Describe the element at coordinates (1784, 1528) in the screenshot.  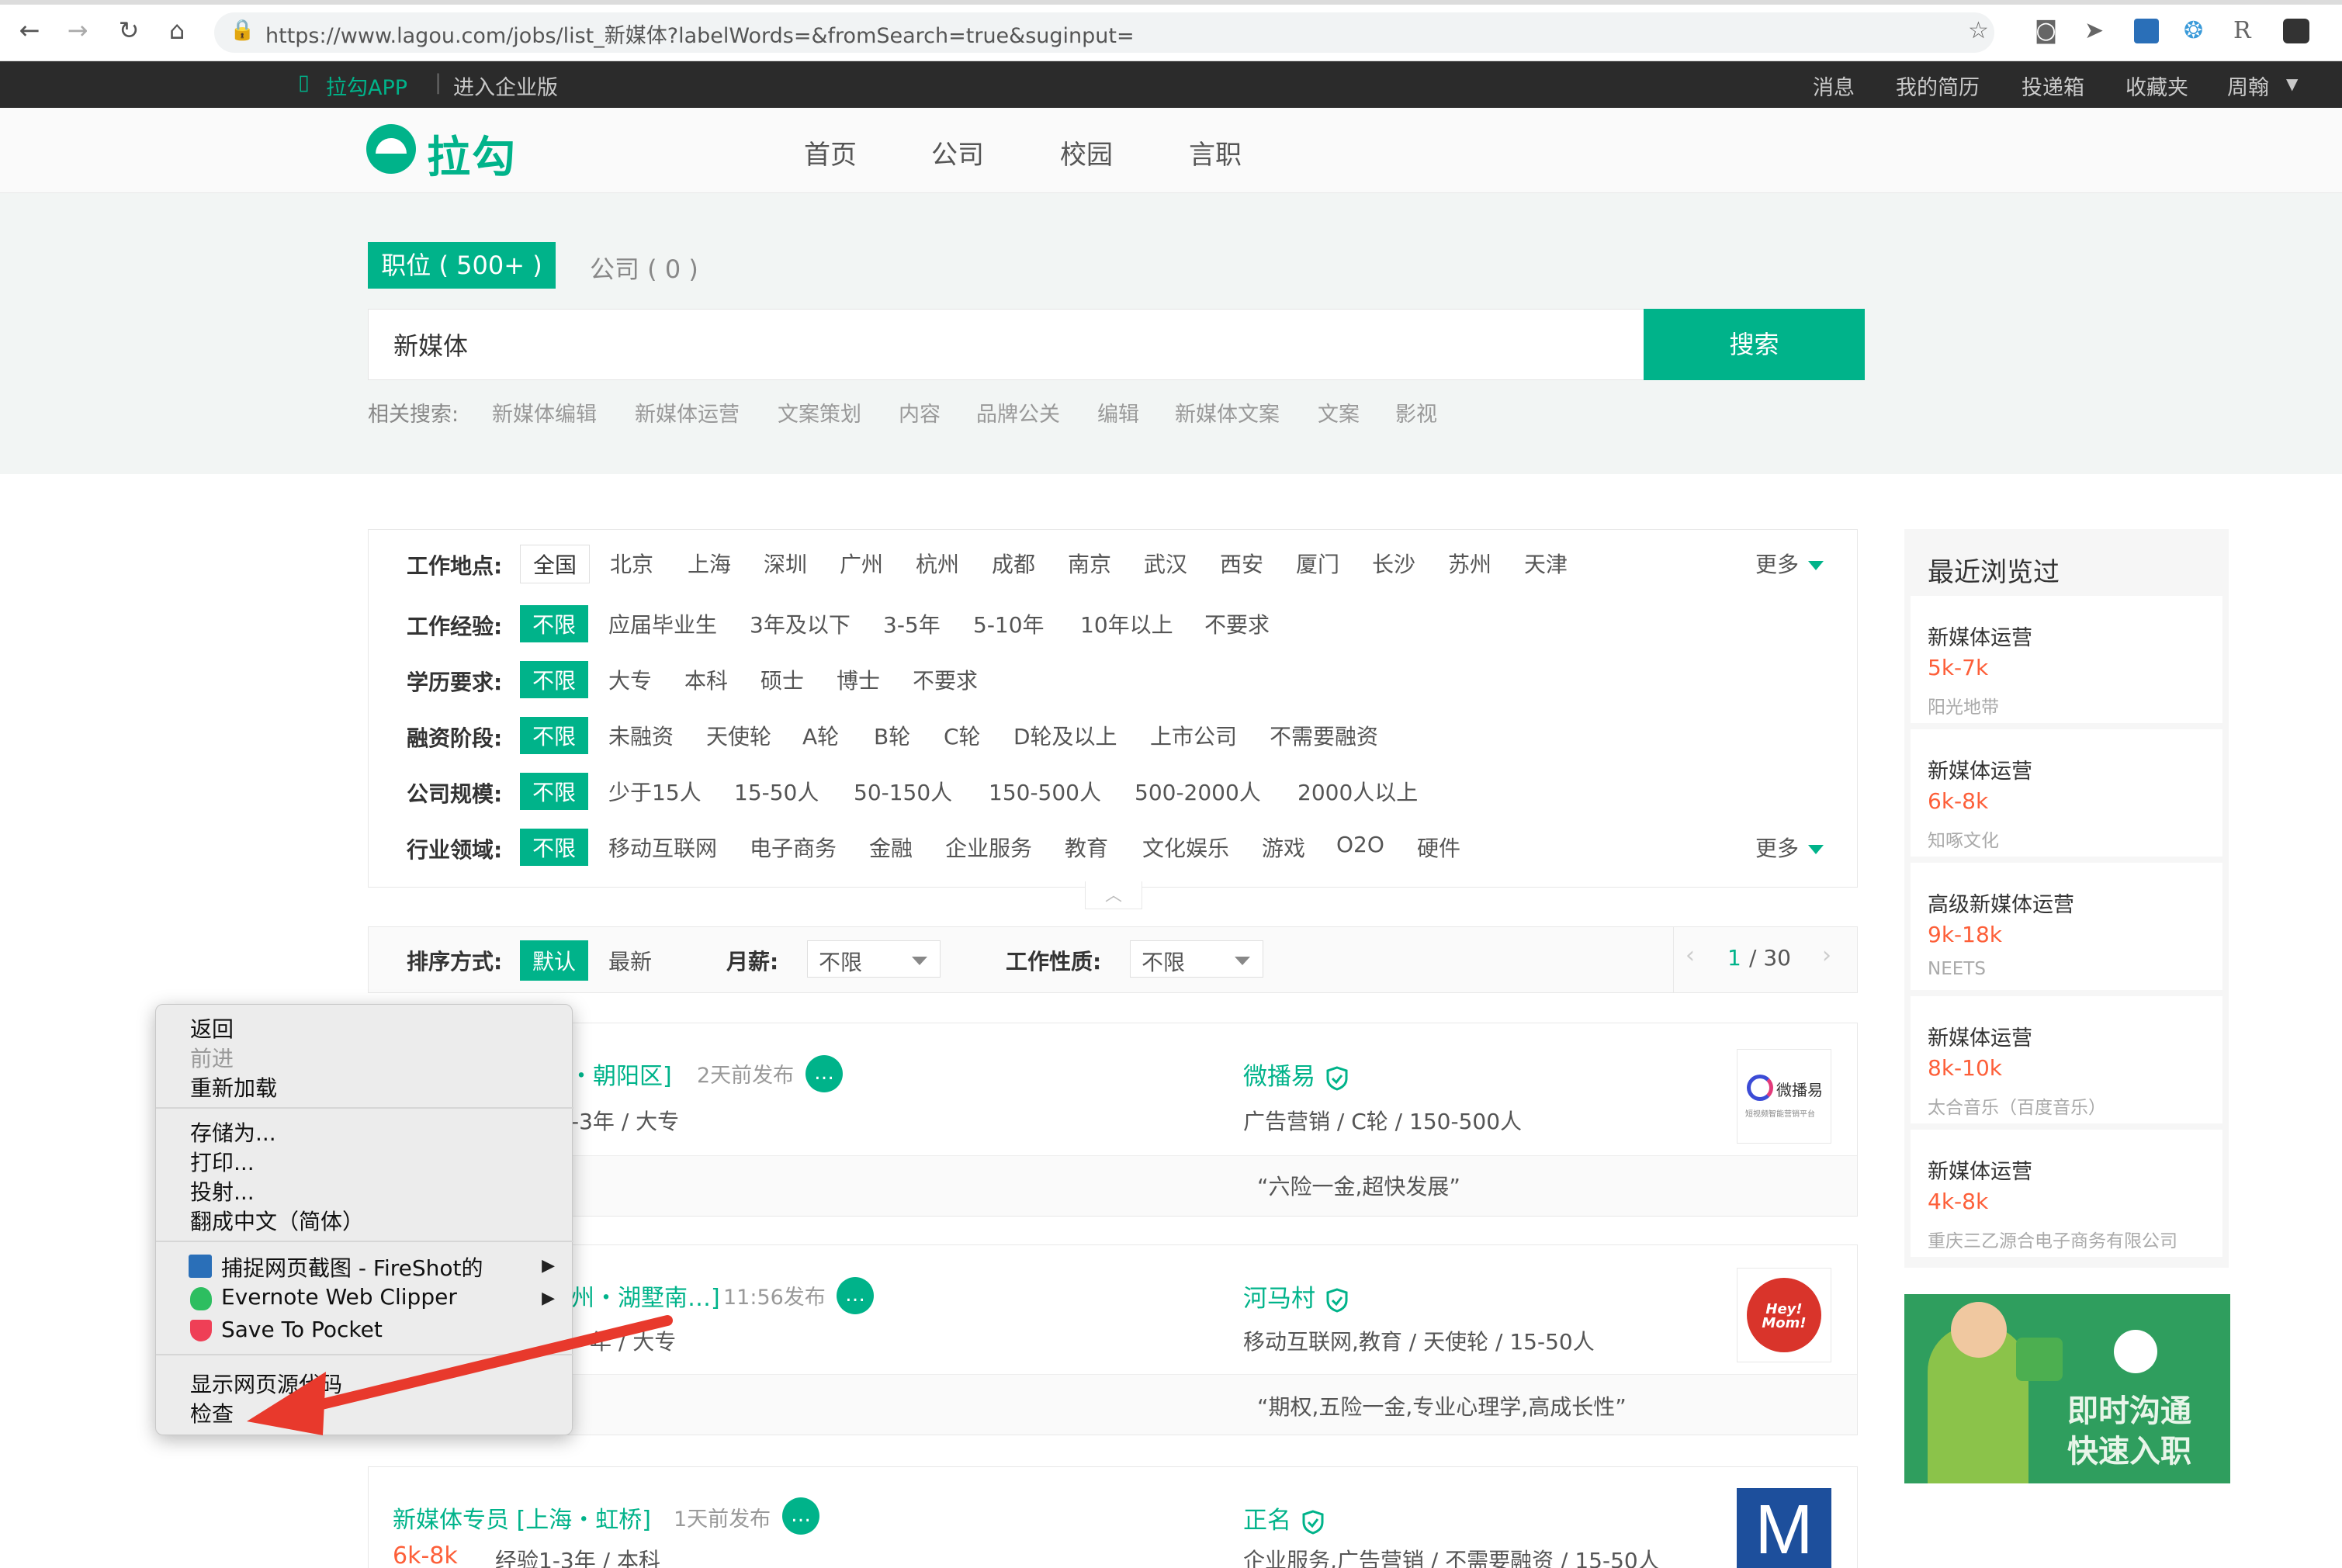
I see `company-logo: M` at that location.